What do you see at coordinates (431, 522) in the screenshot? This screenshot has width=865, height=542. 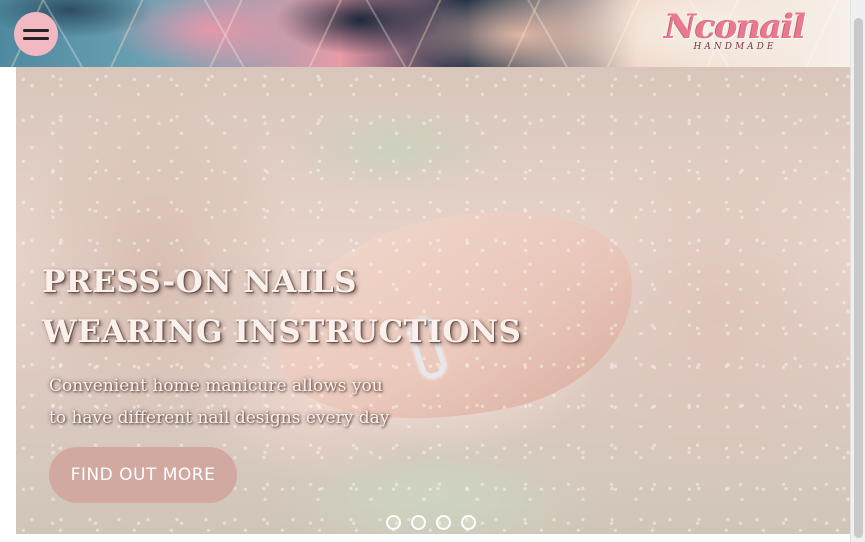 I see `slider-pagination` at bounding box center [431, 522].